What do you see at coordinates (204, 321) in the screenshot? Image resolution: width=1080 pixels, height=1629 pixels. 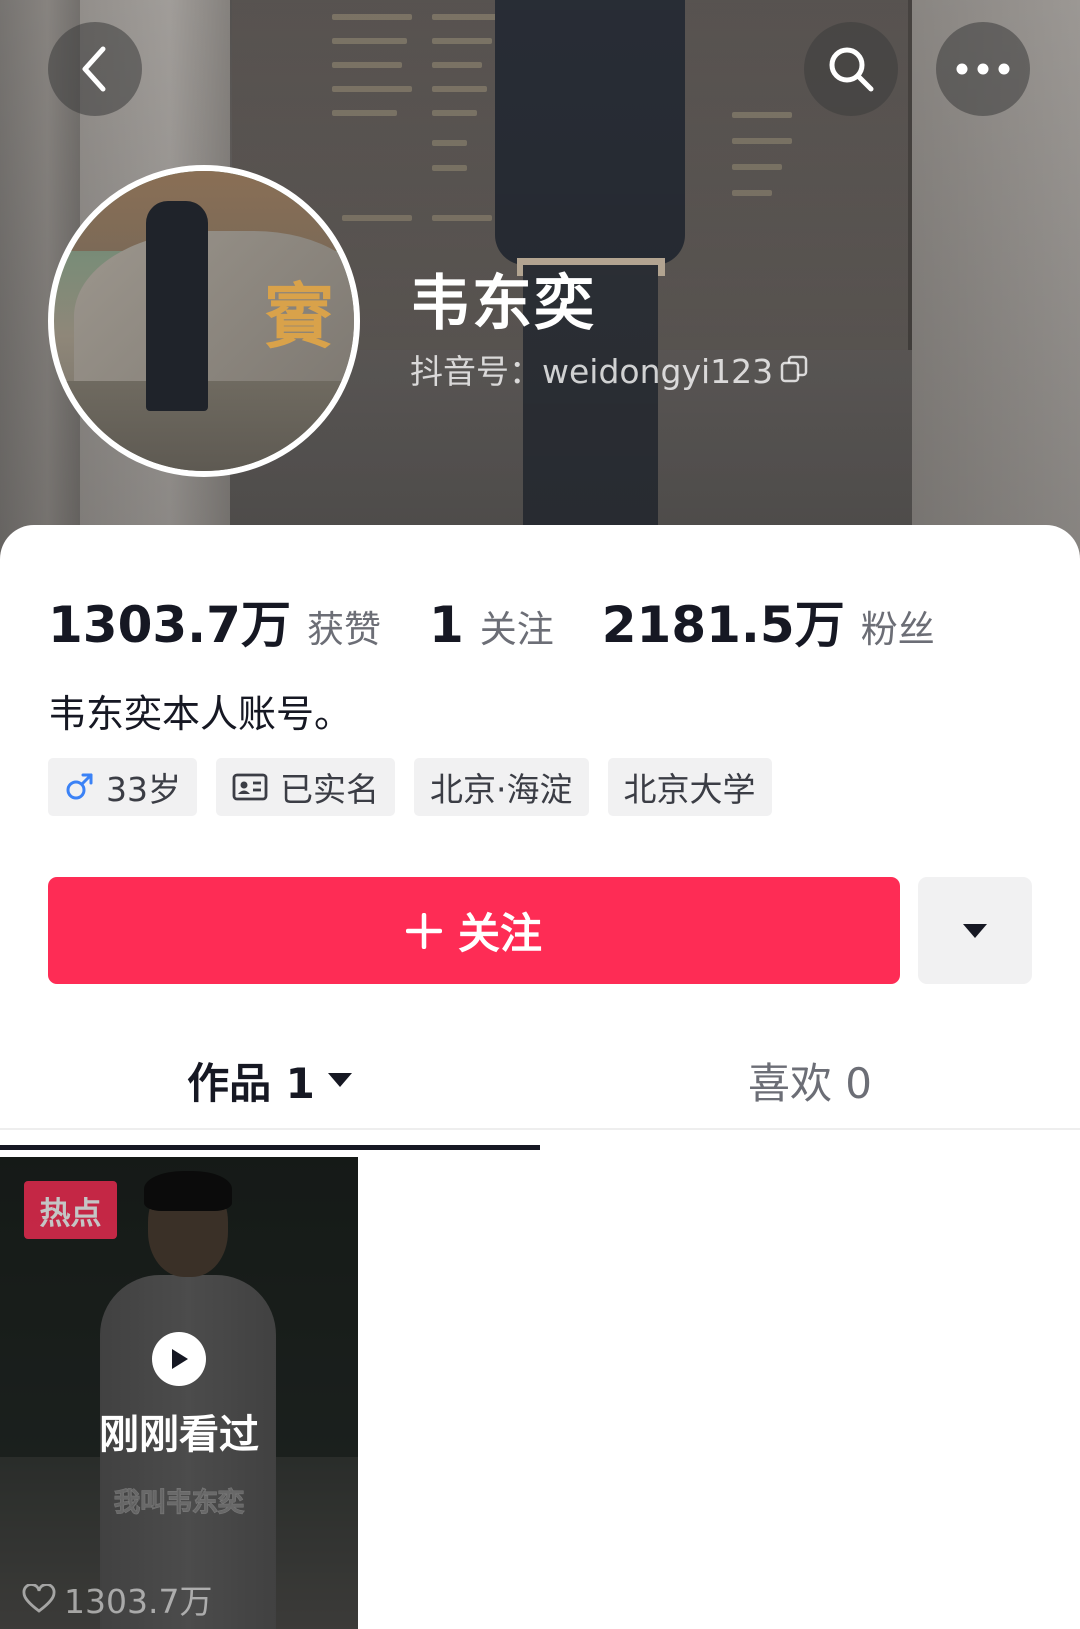 I see `avatar: 賨` at bounding box center [204, 321].